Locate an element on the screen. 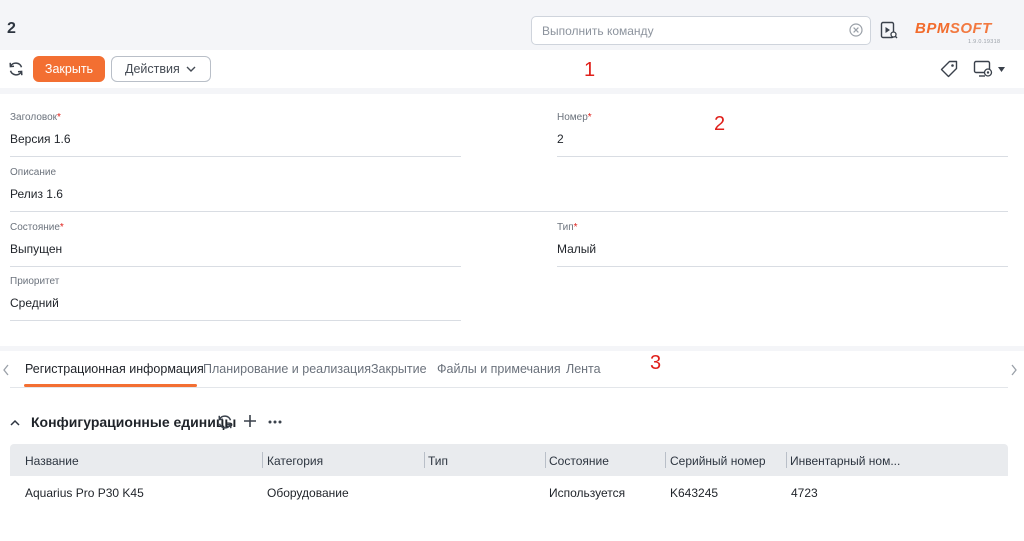 The width and height of the screenshot is (1024, 541). page-title: 2 is located at coordinates (11, 28).